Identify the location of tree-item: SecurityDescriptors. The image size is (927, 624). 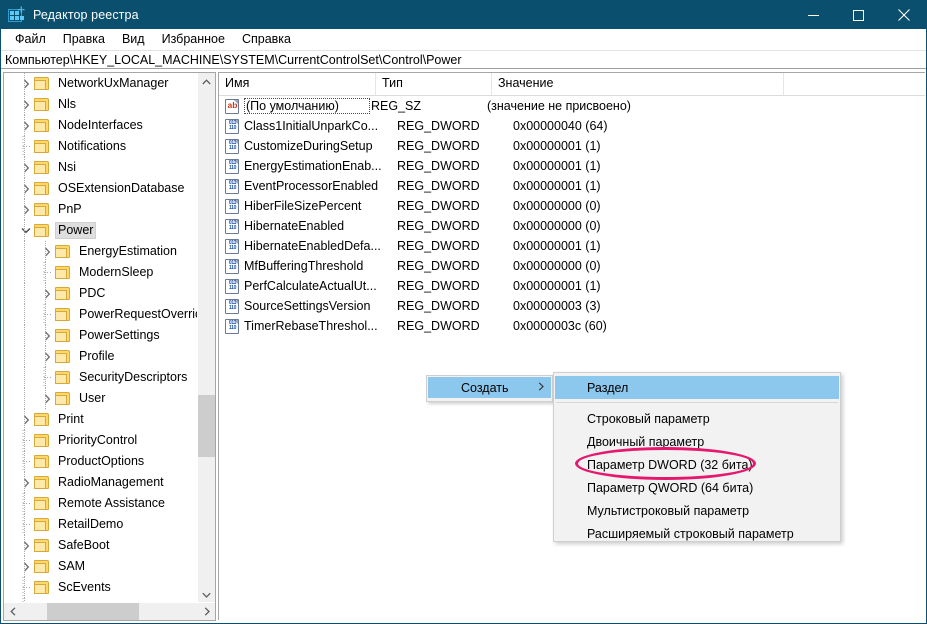
(101, 377).